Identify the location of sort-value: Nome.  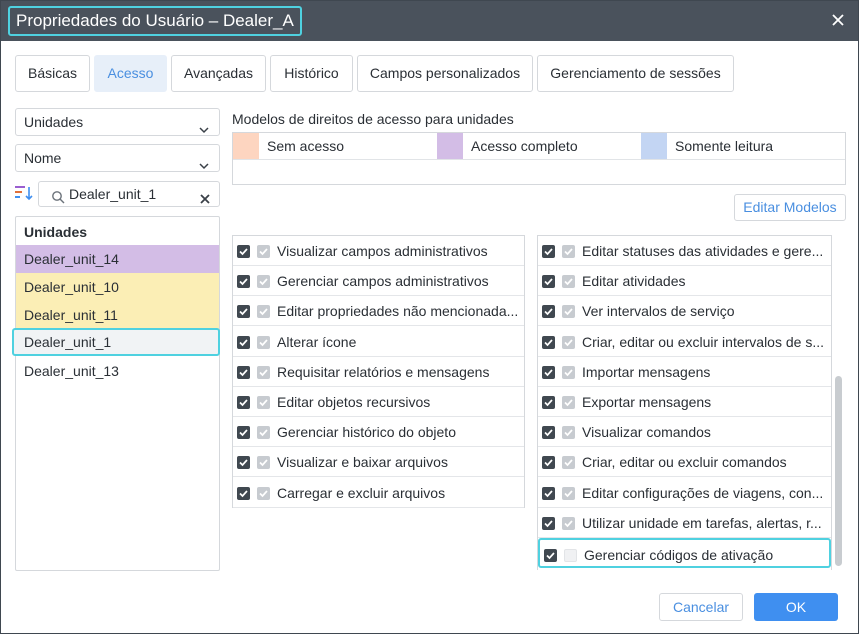
(43, 158).